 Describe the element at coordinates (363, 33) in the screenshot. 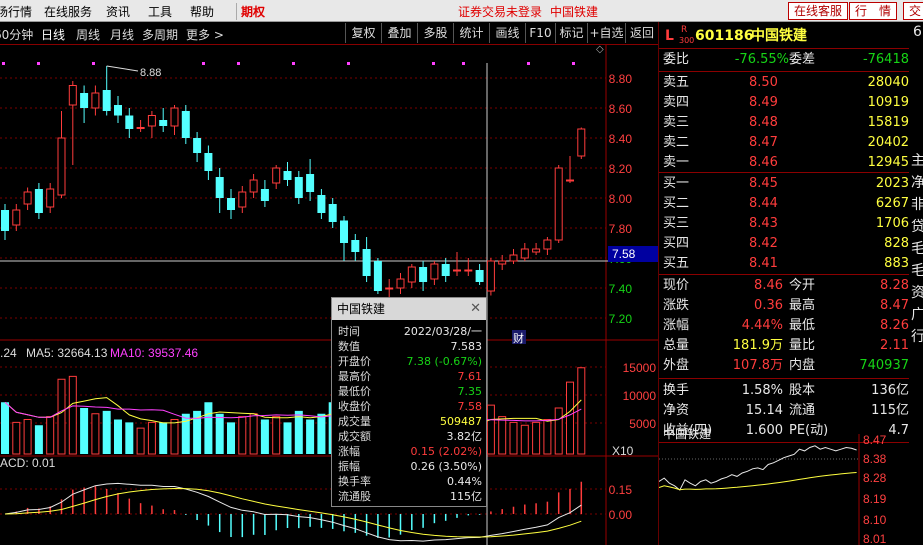

I see `adjust-button: 复权` at that location.